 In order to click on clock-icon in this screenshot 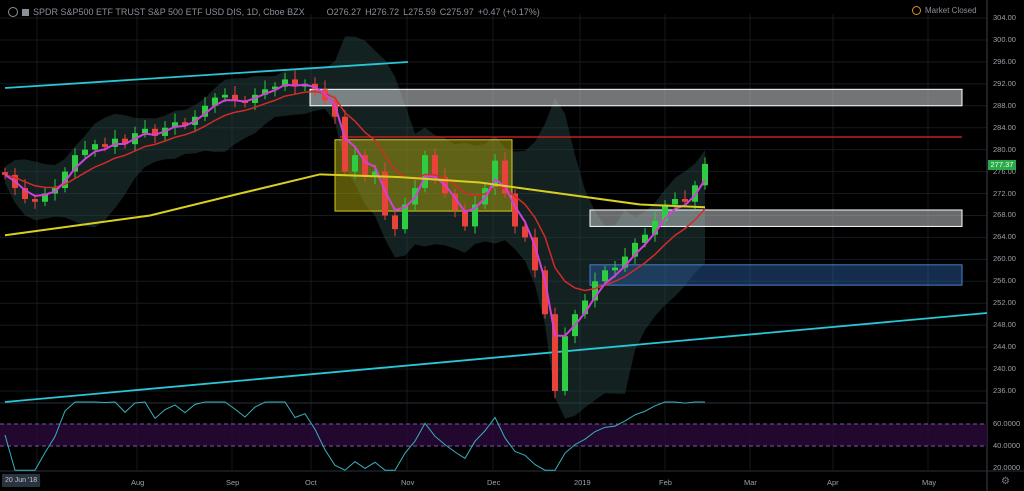, I will do `click(916, 10)`.